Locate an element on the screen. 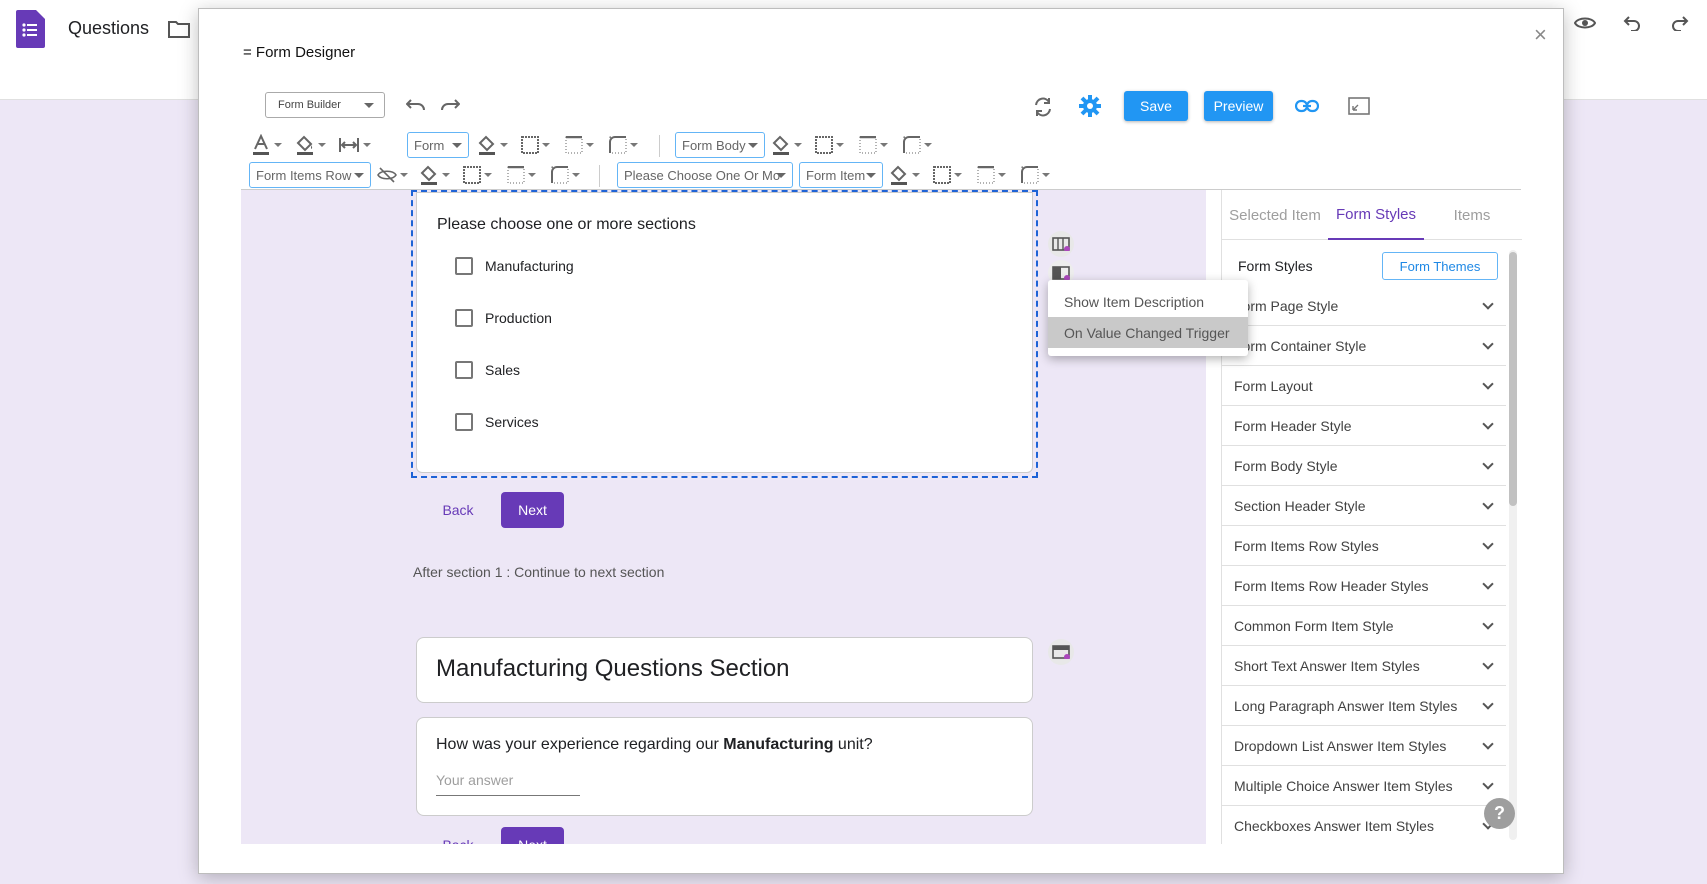 The width and height of the screenshot is (1707, 884). accordion-item: Dropdown List Answer Item Styles is located at coordinates (1364, 746).